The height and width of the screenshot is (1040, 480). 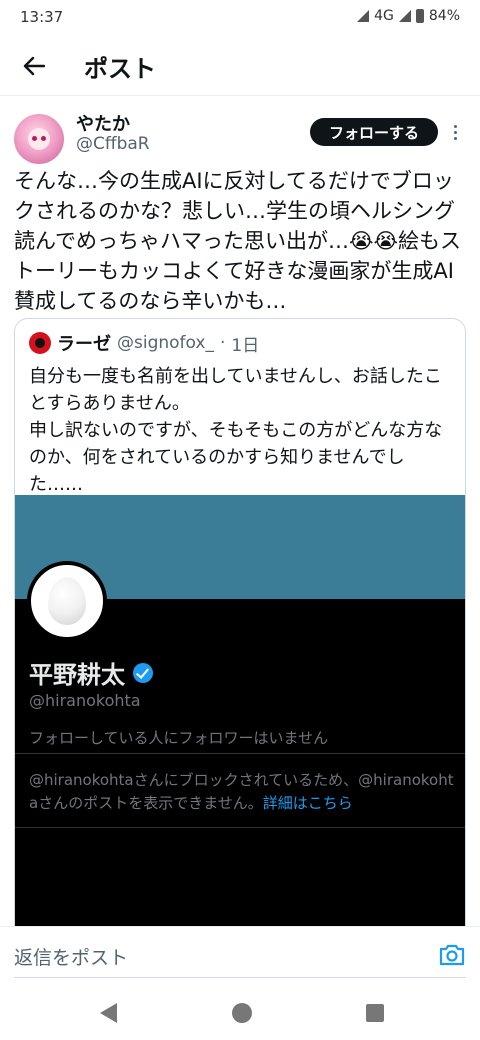 I want to click on quoted-timestamp: 1日, so click(x=245, y=345).